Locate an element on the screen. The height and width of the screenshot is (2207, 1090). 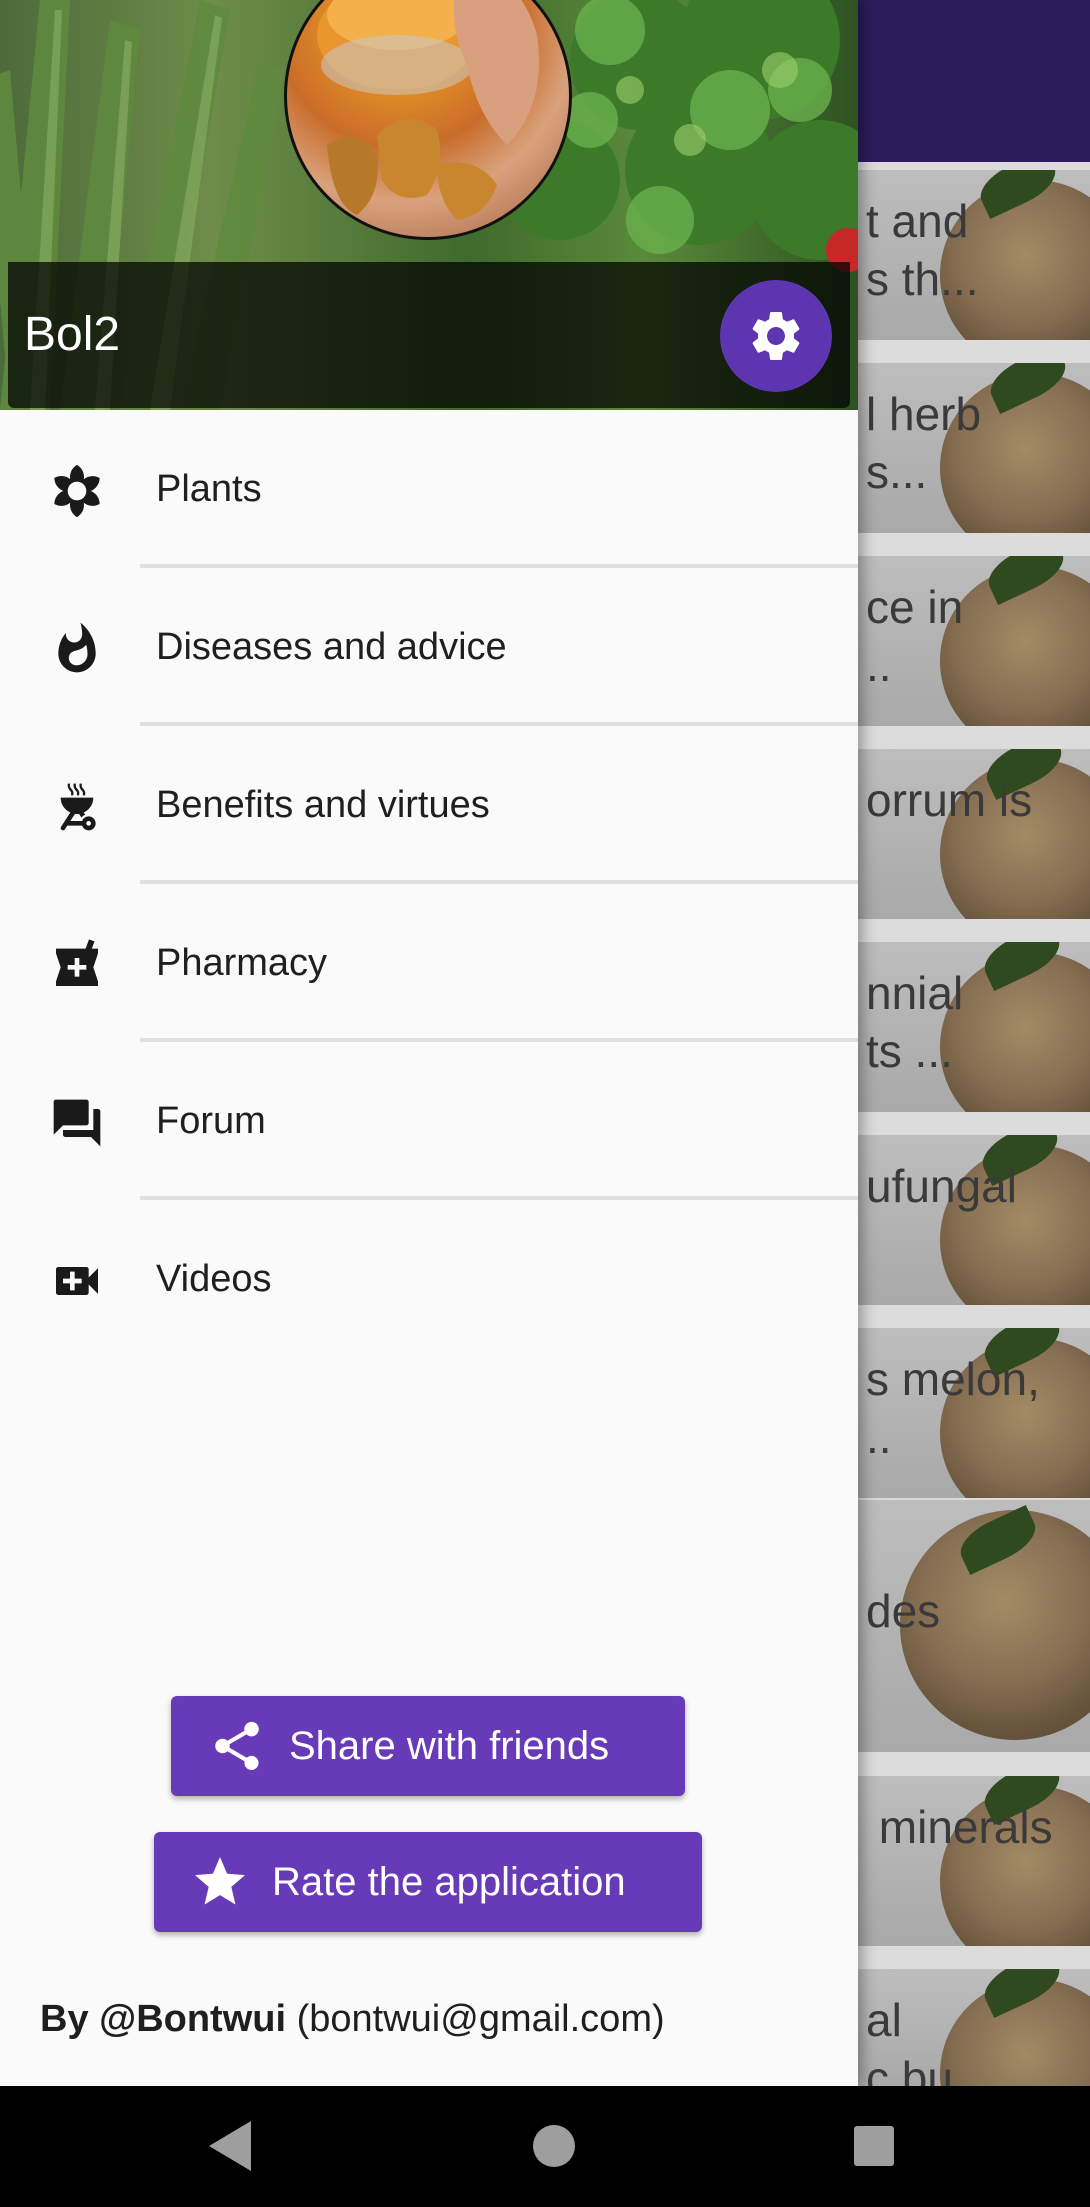
gear-icon is located at coordinates (776, 336).